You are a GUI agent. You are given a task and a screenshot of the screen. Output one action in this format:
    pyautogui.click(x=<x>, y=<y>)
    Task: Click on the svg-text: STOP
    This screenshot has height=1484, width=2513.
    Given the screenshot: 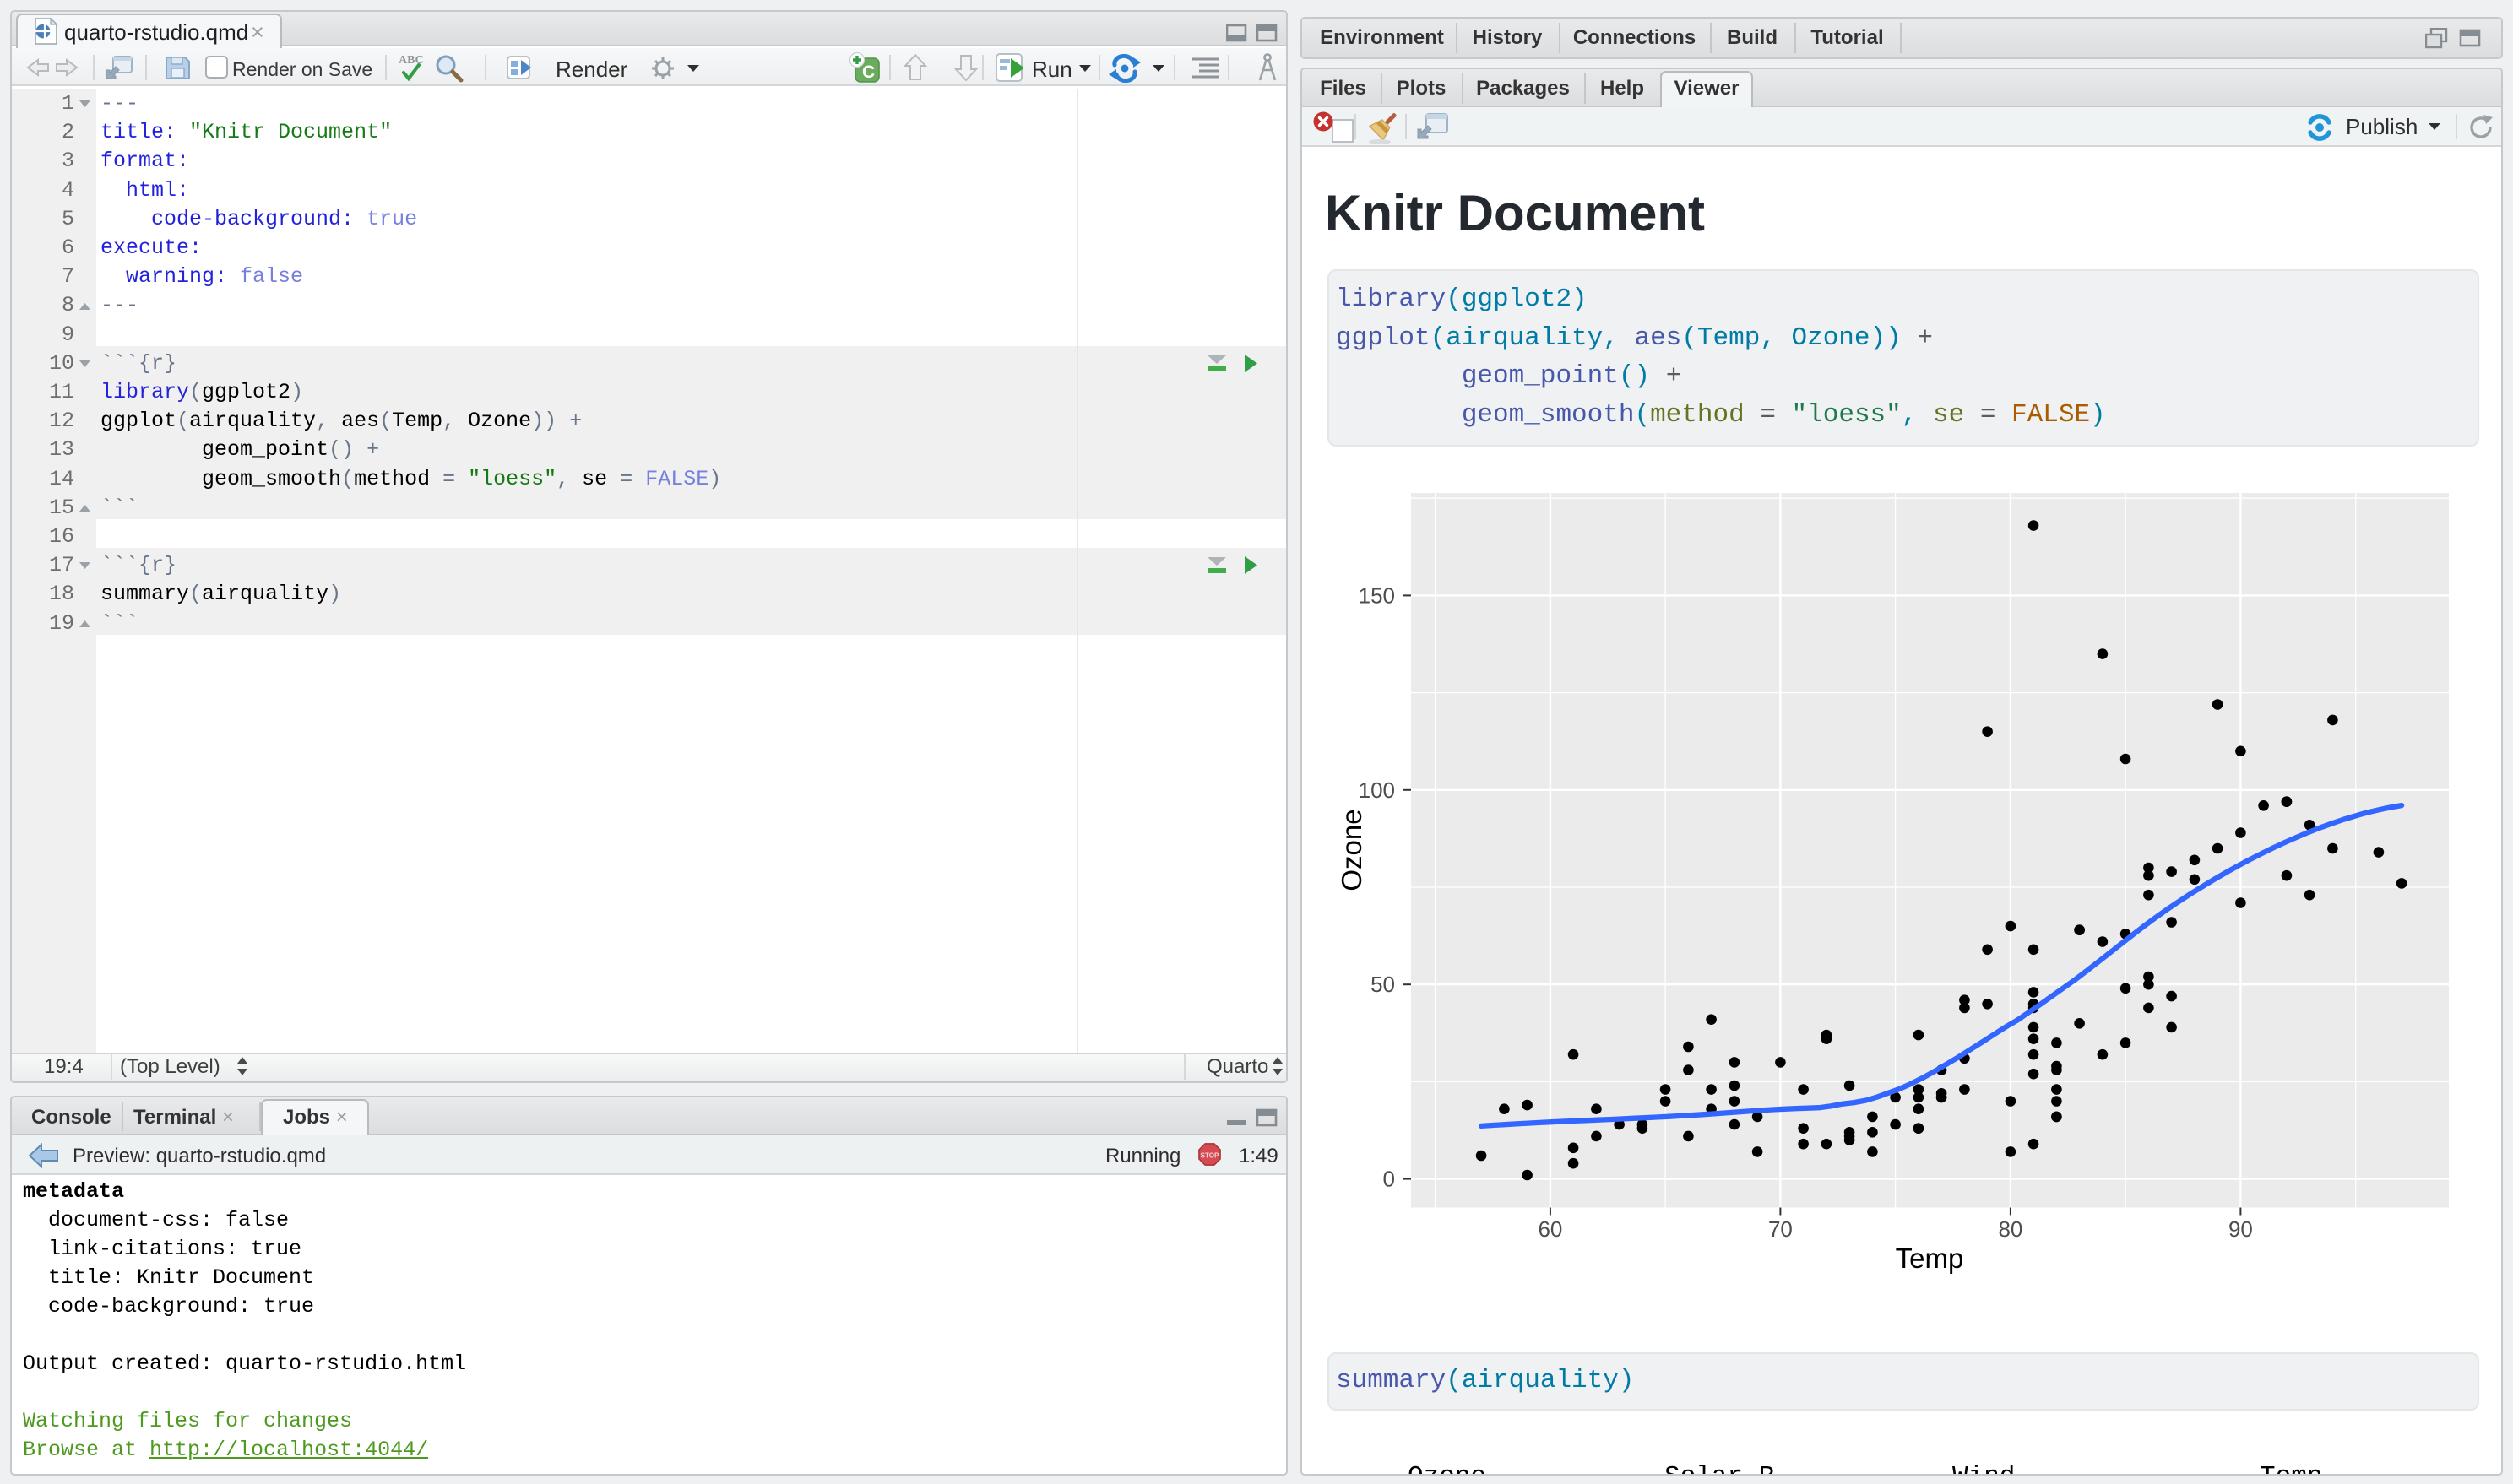 What is the action you would take?
    pyautogui.click(x=1210, y=1156)
    